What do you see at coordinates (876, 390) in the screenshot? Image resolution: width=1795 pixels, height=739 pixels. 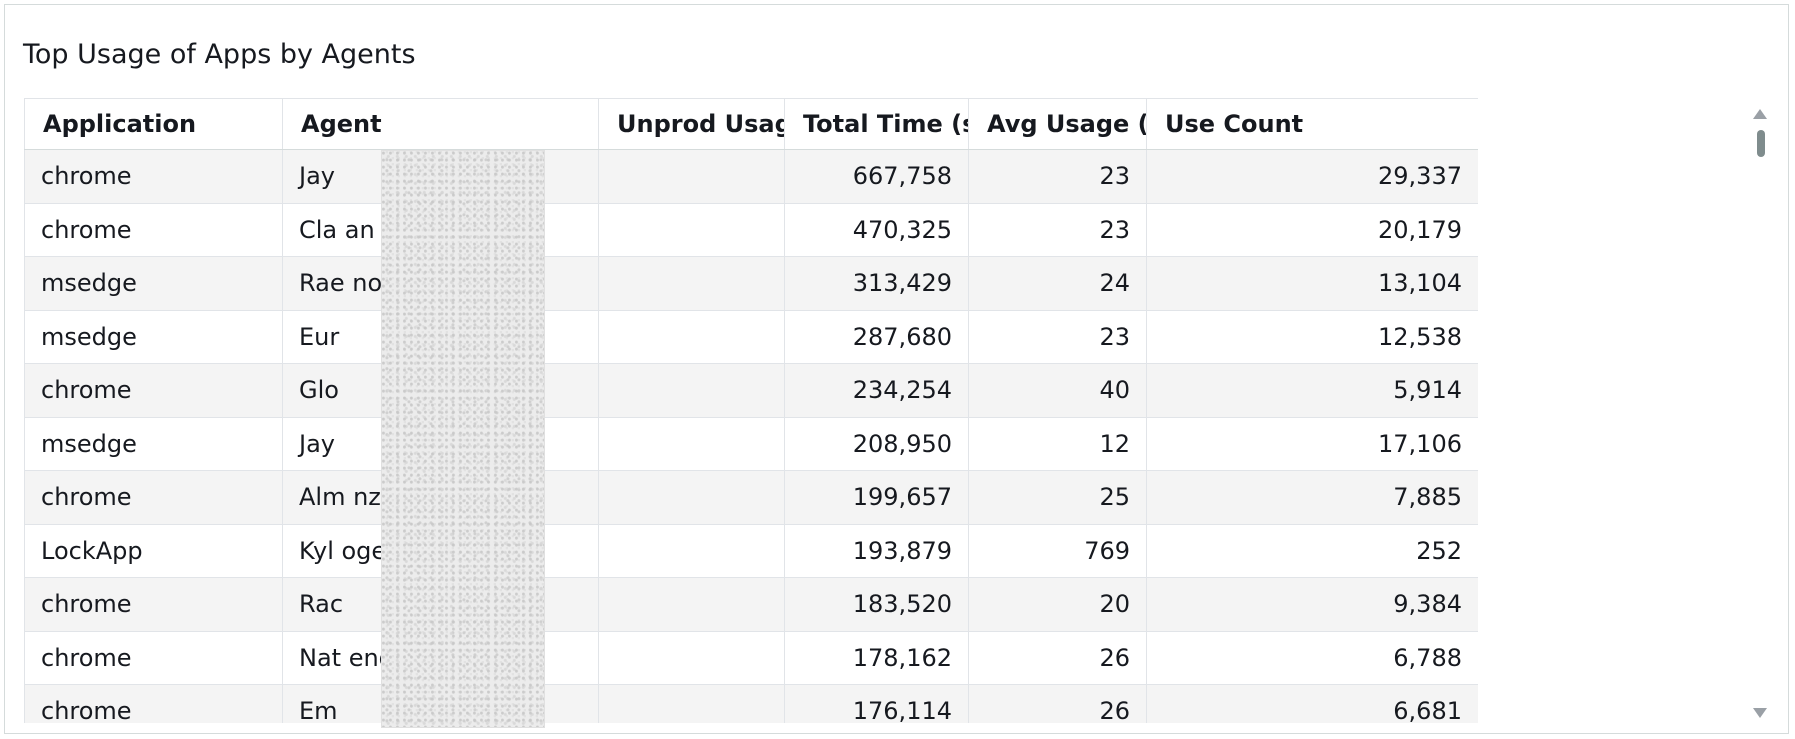 I see `cell-total-time: 234,254` at bounding box center [876, 390].